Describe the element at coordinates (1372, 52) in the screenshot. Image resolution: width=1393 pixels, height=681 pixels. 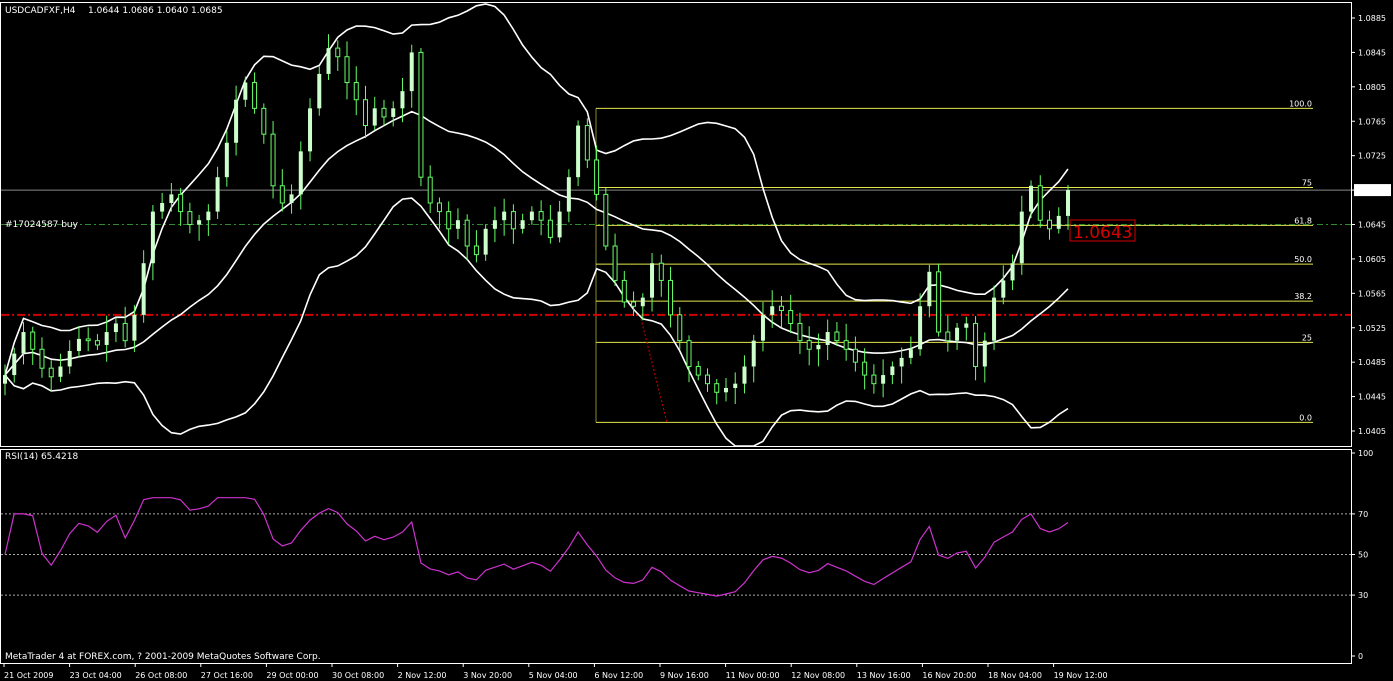
I see `y-tick-label: 1.0845` at that location.